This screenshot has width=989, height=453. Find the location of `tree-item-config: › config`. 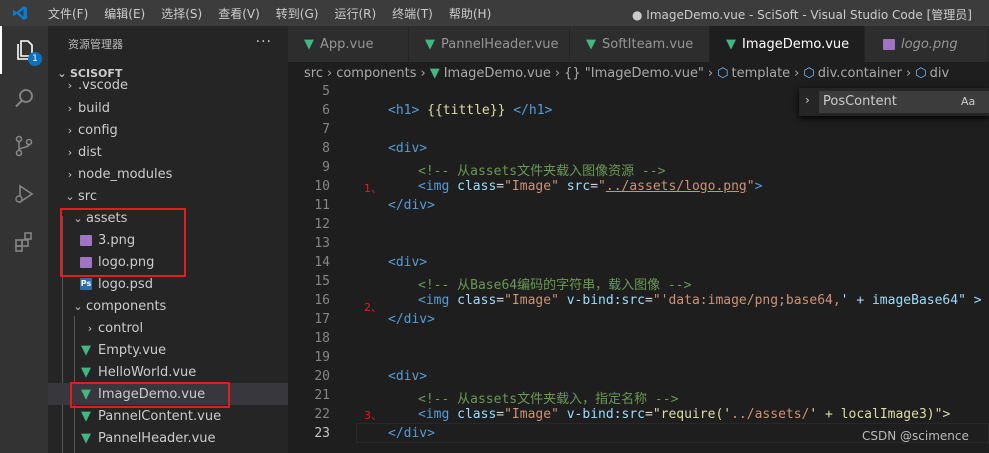

tree-item-config: › config is located at coordinates (175, 130).